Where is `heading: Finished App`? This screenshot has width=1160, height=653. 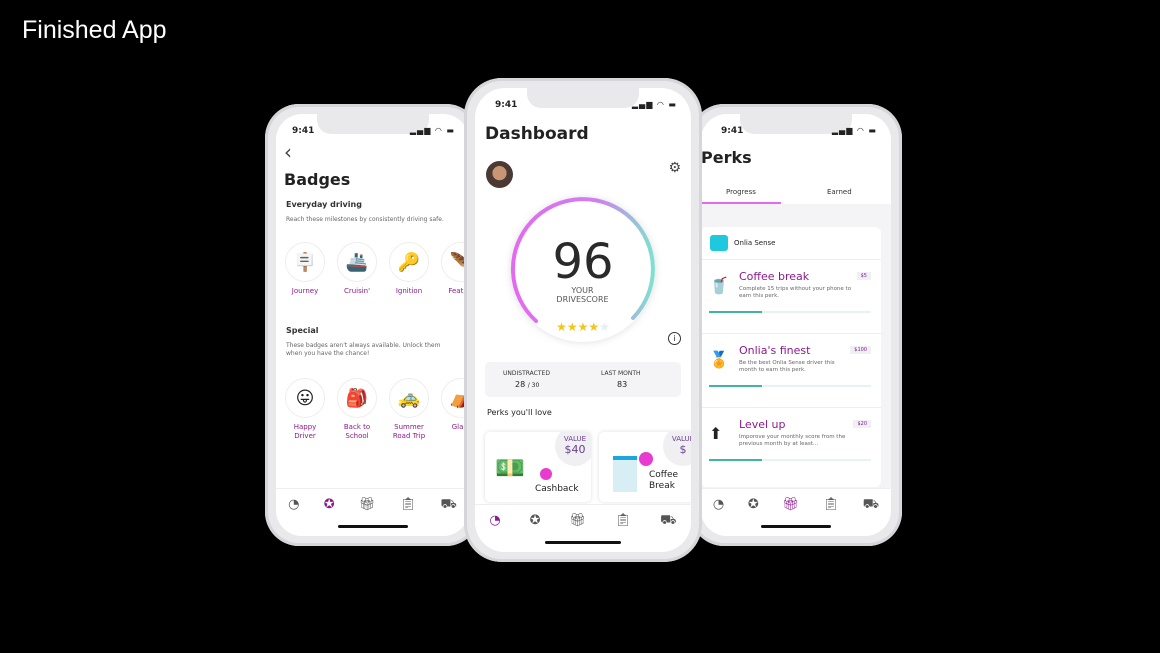 heading: Finished App is located at coordinates (94, 30).